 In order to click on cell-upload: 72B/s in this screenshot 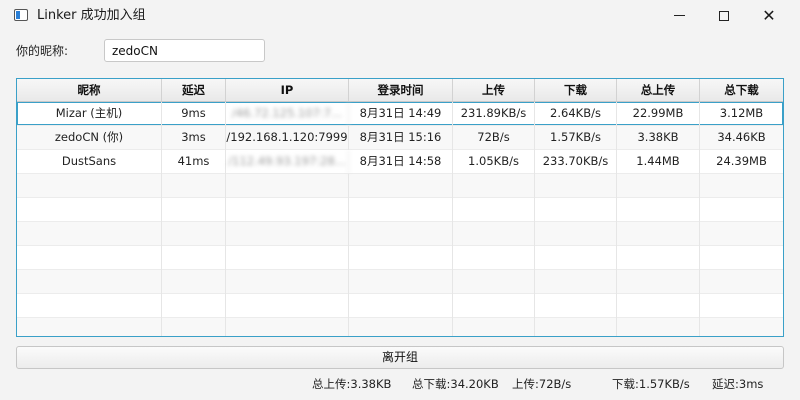, I will do `click(494, 138)`.